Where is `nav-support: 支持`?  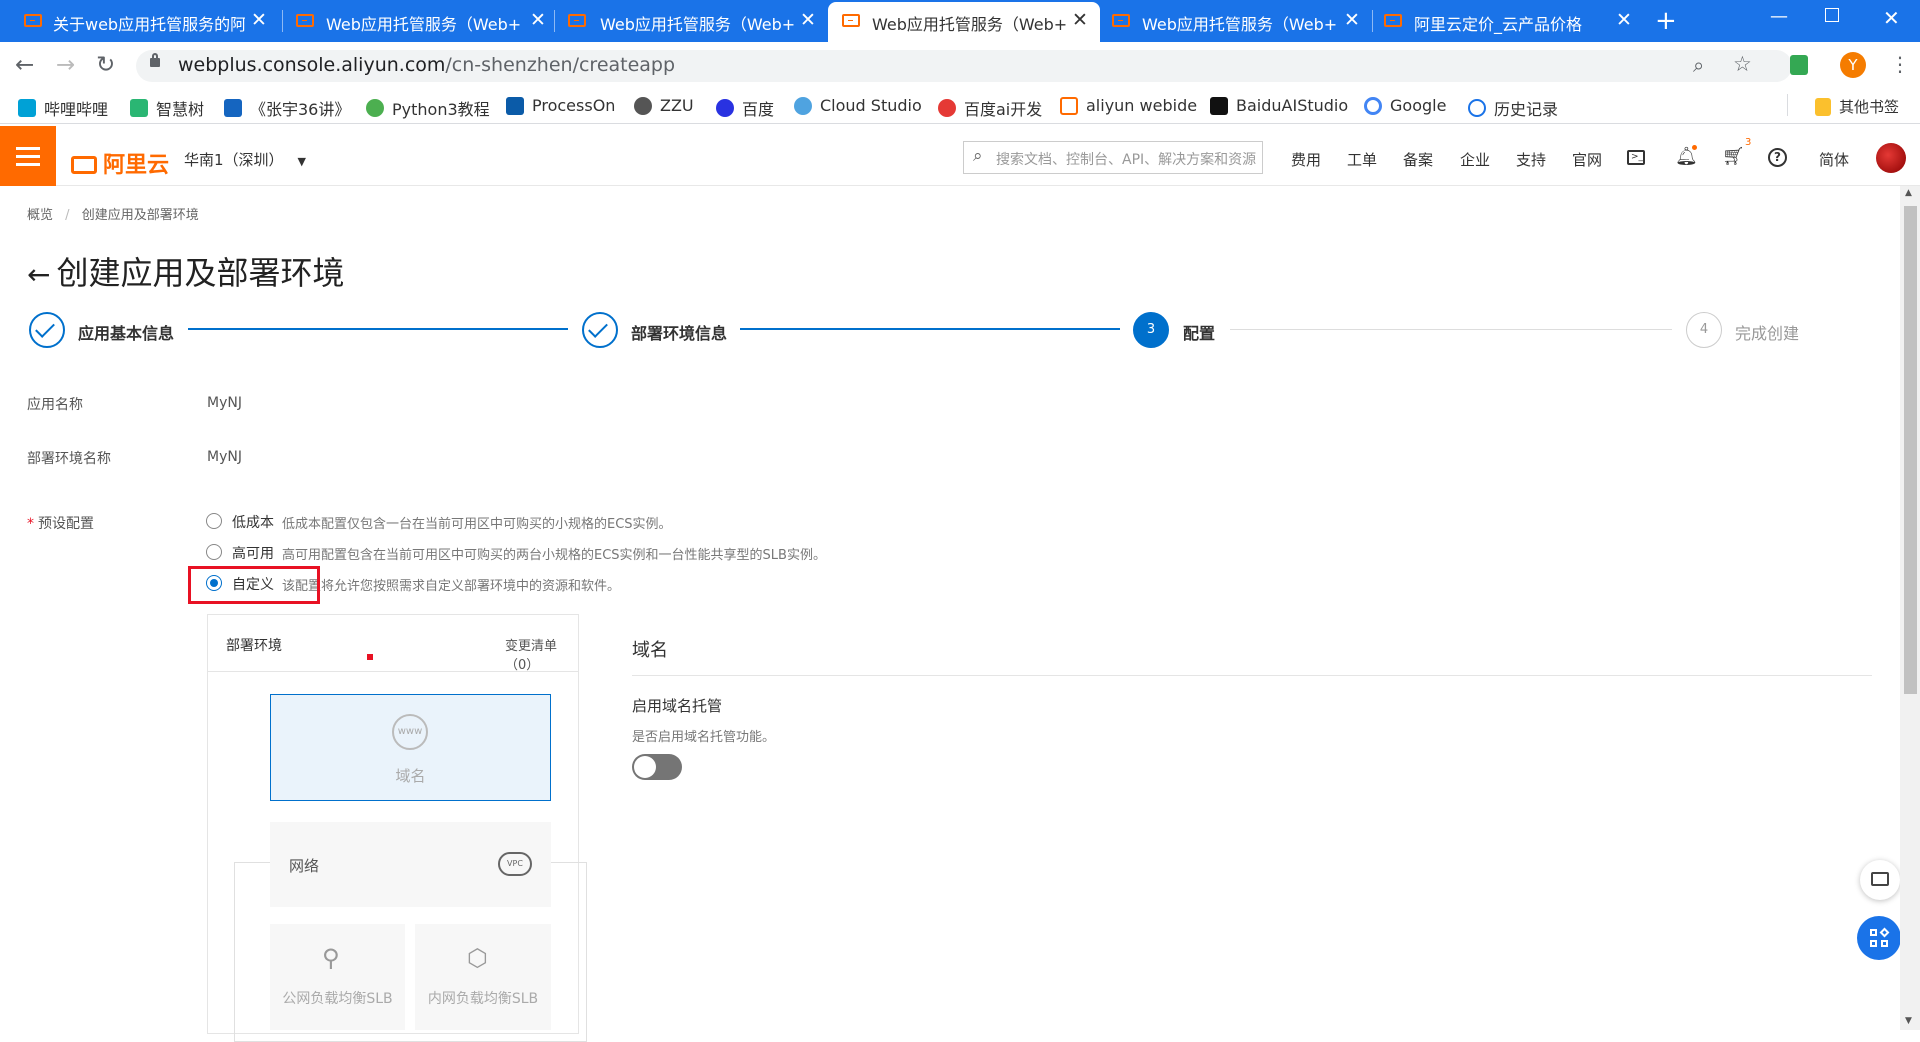 nav-support: 支持 is located at coordinates (1531, 159).